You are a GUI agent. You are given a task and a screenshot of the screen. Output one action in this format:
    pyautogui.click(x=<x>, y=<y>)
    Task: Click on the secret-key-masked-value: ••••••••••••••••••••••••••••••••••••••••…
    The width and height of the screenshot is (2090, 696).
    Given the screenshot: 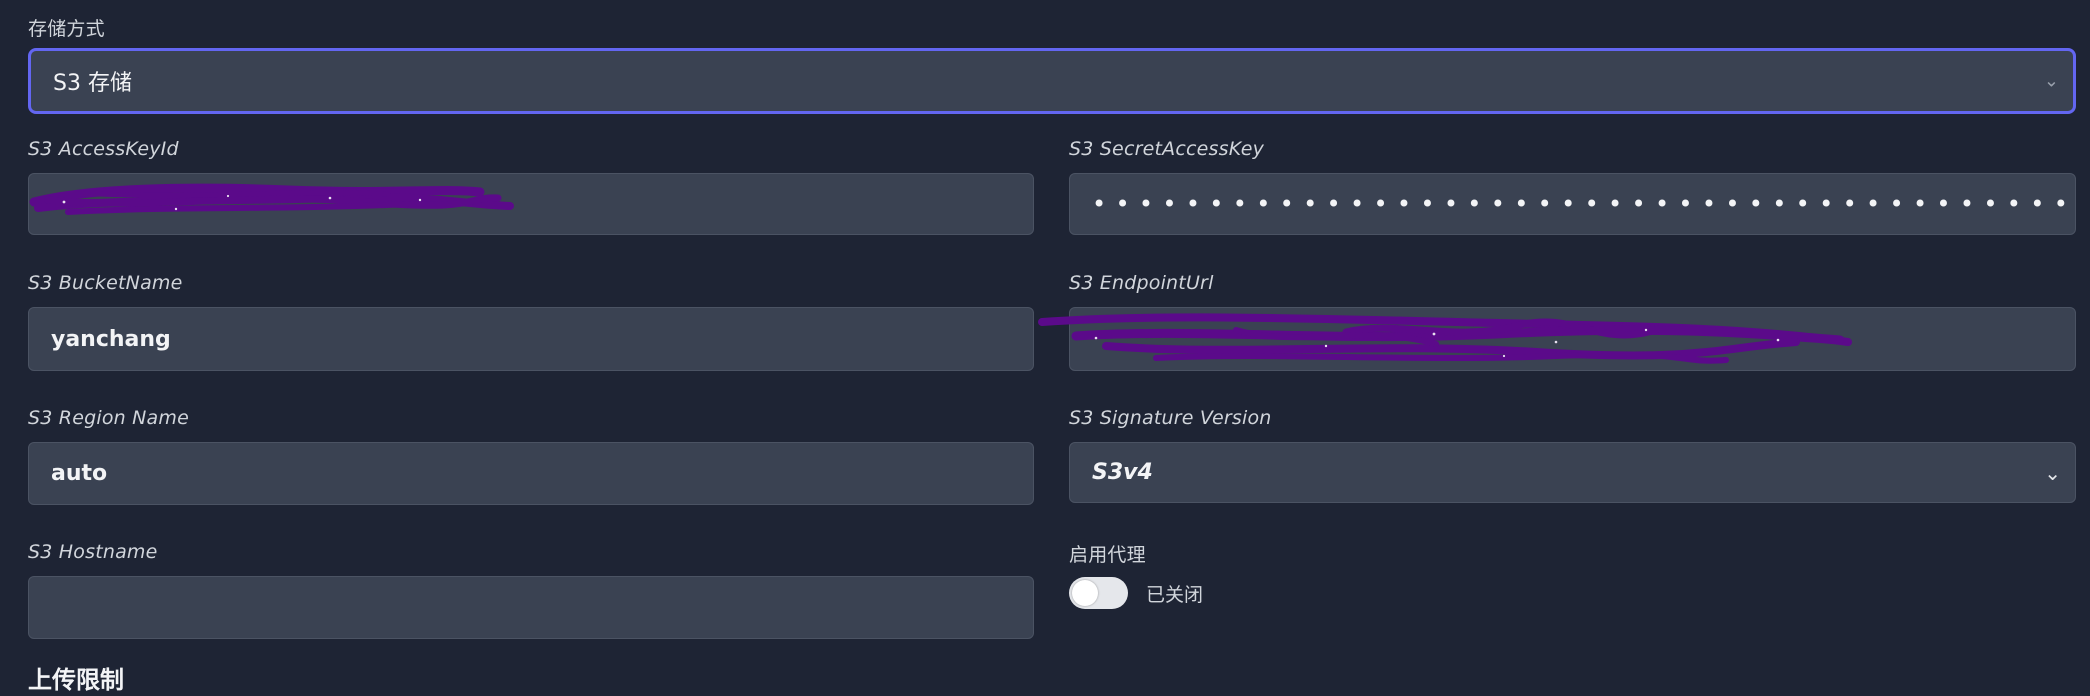 What is the action you would take?
    pyautogui.click(x=1583, y=204)
    